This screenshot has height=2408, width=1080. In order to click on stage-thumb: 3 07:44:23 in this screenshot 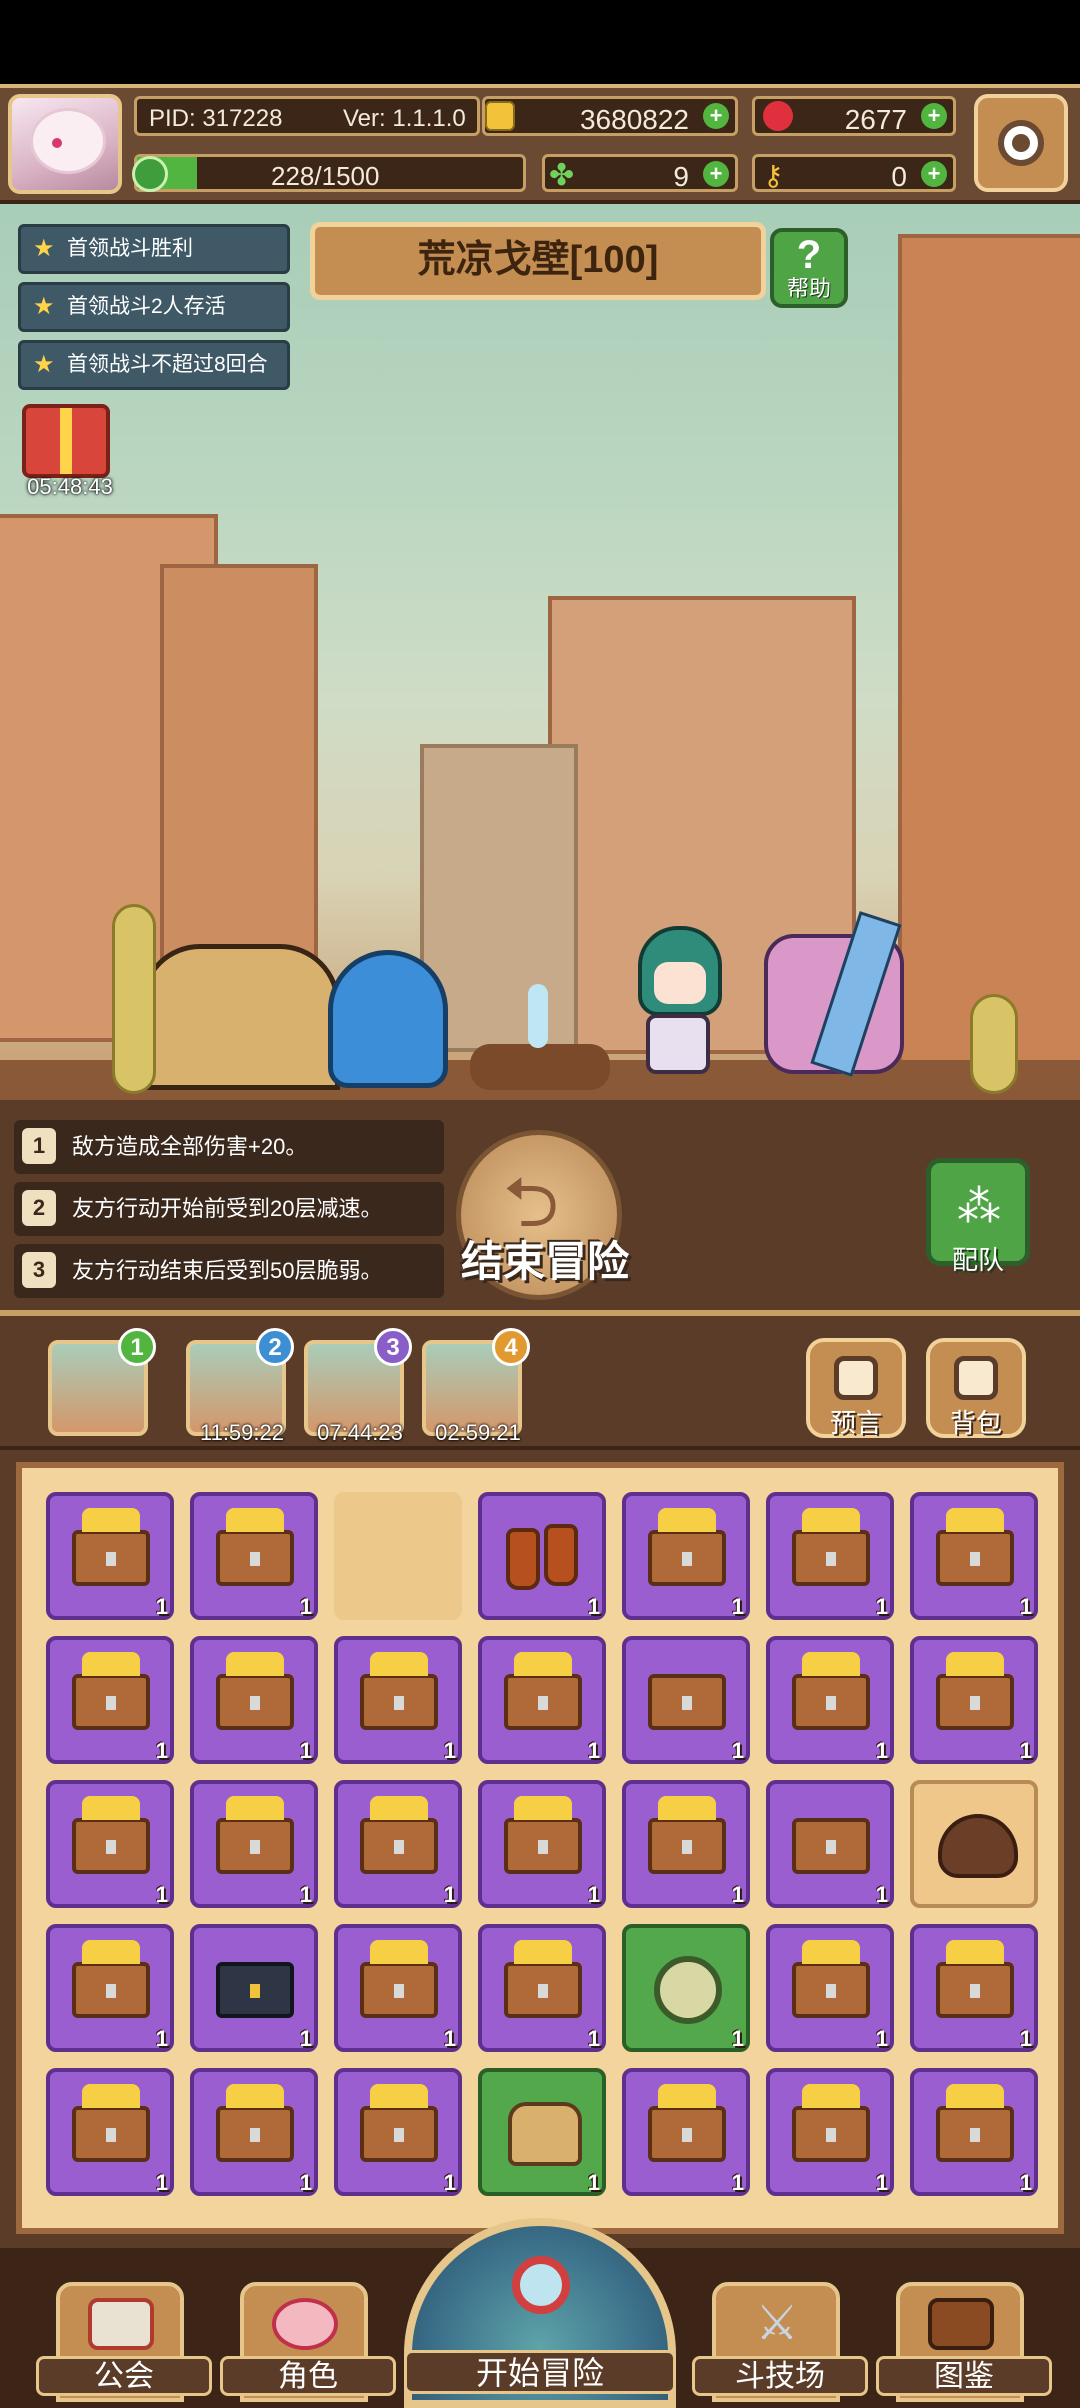, I will do `click(358, 1386)`.